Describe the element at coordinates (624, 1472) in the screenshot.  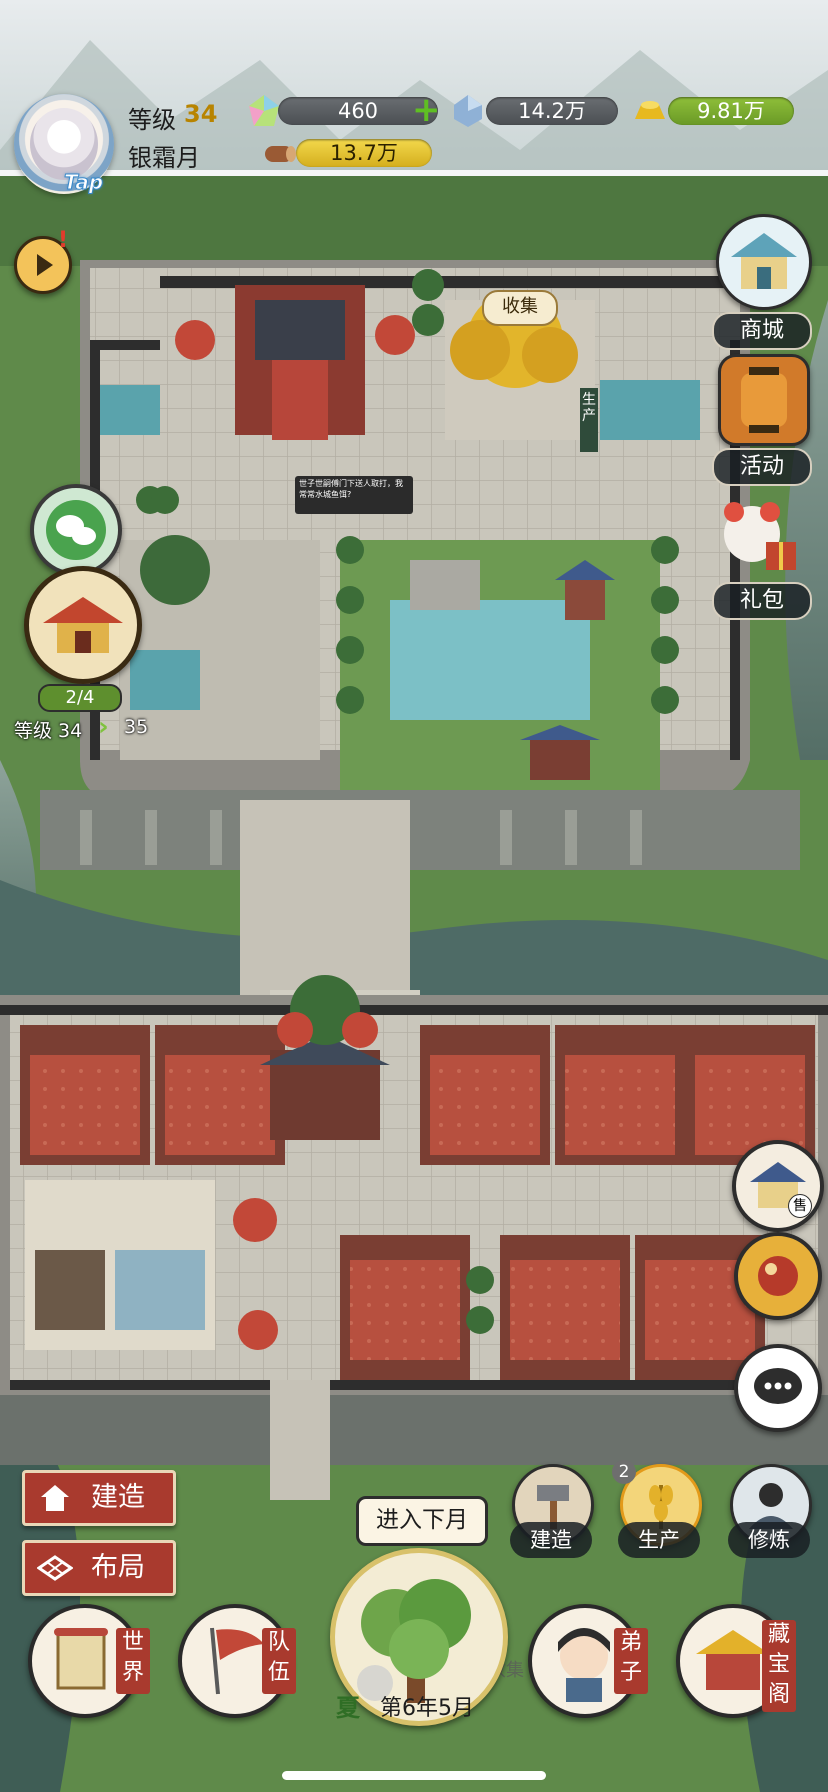
I see `produce-badge: 2` at that location.